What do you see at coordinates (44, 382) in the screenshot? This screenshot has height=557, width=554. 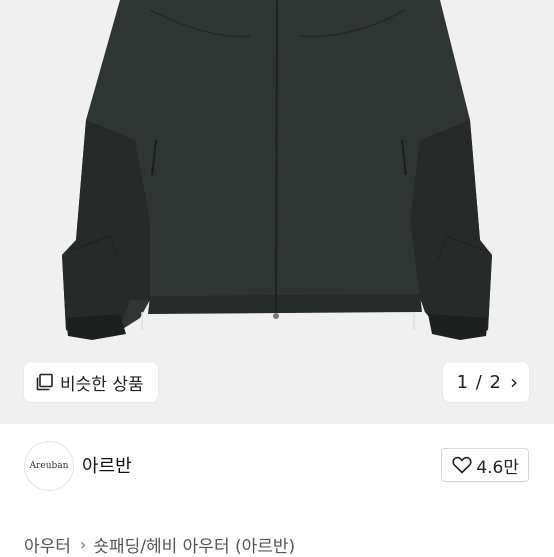 I see `similar-items-icon` at bounding box center [44, 382].